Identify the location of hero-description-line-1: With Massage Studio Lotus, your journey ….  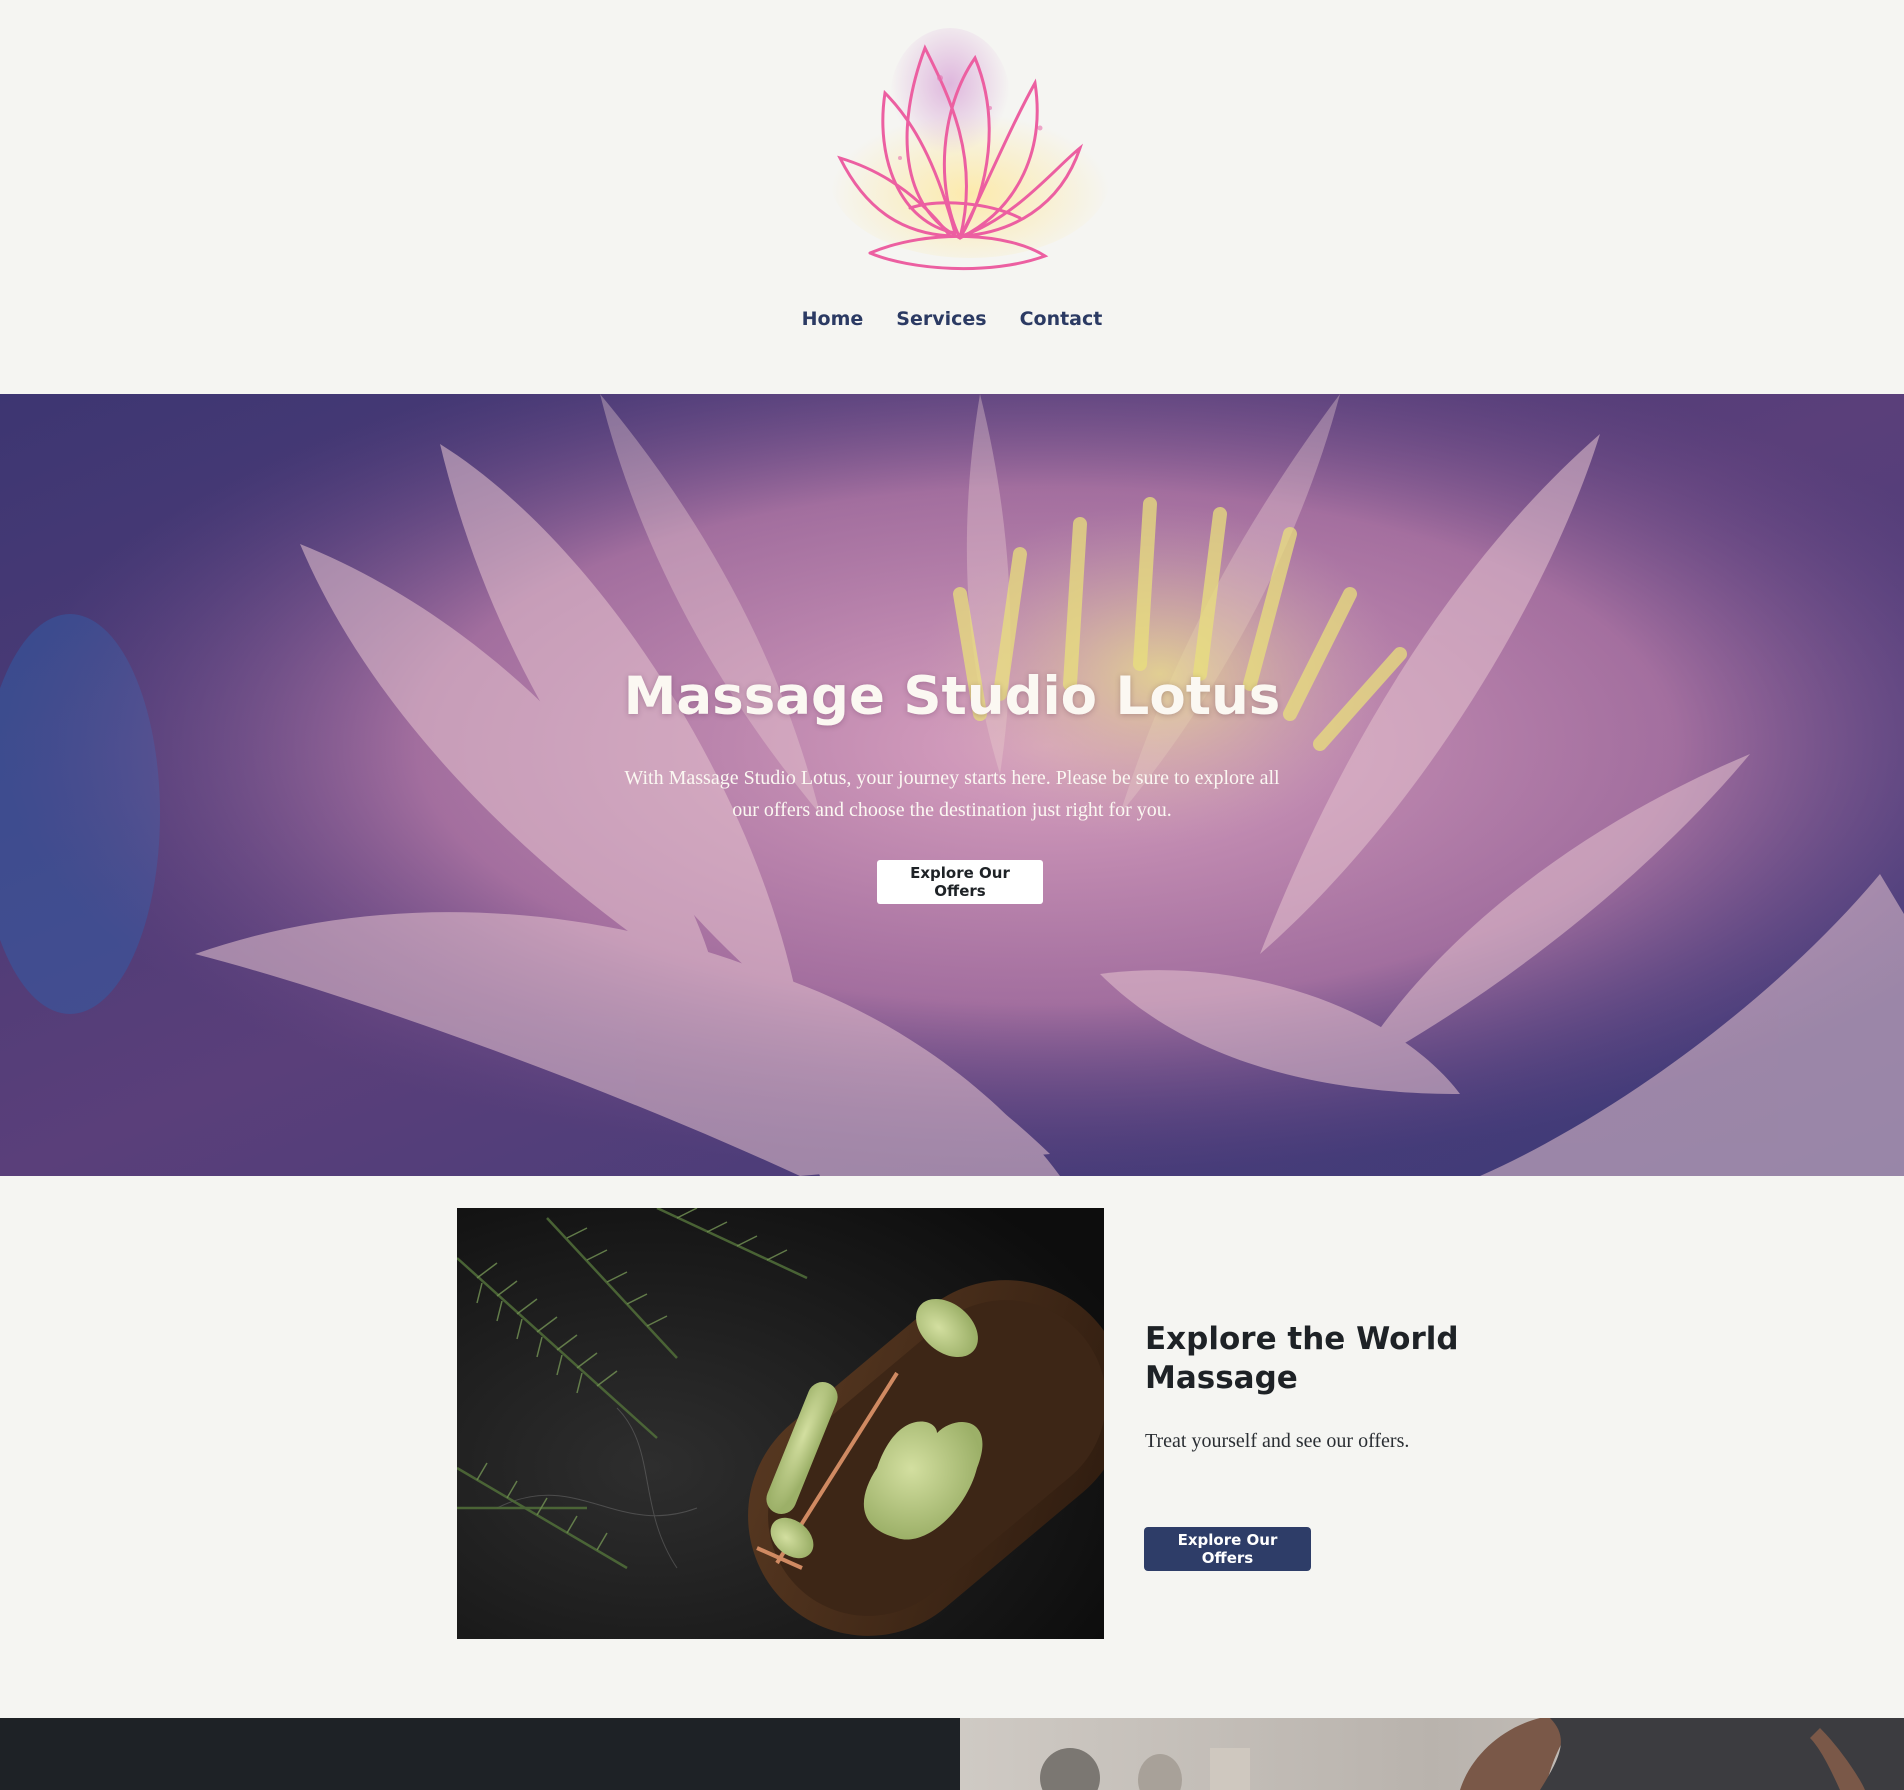
(952, 778).